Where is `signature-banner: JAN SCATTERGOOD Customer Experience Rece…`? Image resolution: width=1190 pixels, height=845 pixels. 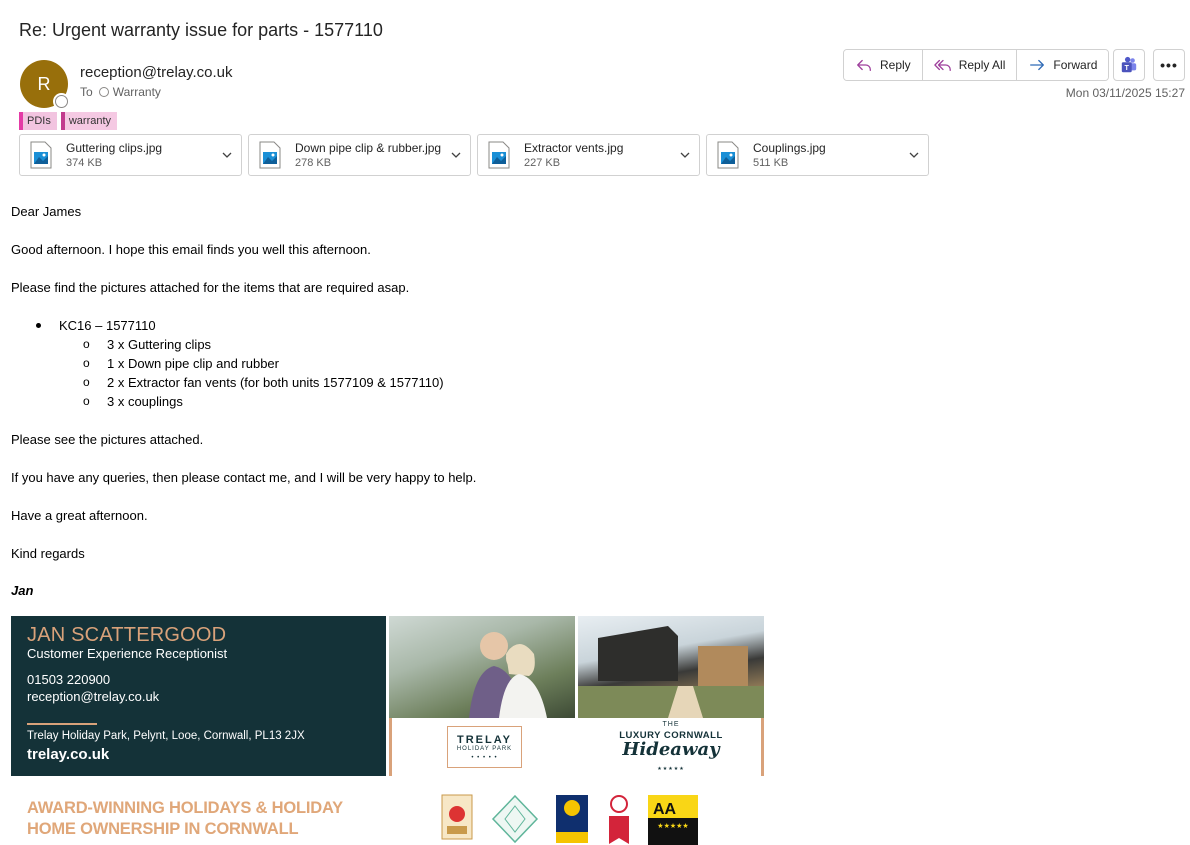
signature-banner: JAN SCATTERGOOD Customer Experience Rece… is located at coordinates (389, 696).